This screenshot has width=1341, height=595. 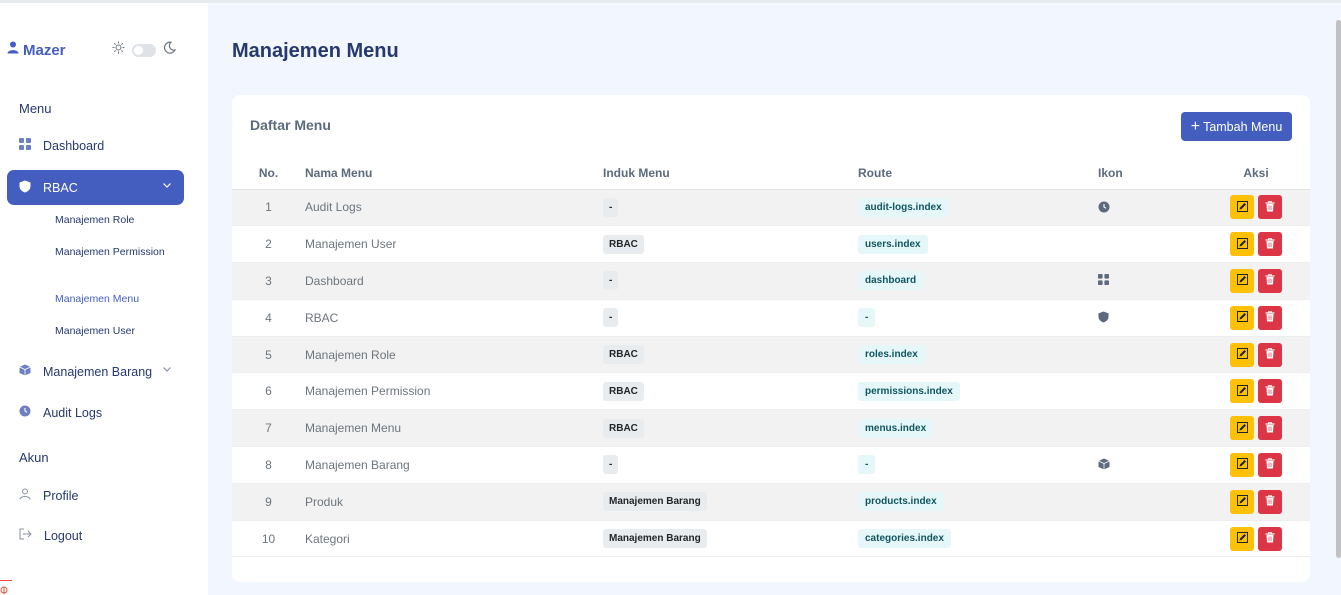 What do you see at coordinates (118, 50) in the screenshot?
I see `sun-icon` at bounding box center [118, 50].